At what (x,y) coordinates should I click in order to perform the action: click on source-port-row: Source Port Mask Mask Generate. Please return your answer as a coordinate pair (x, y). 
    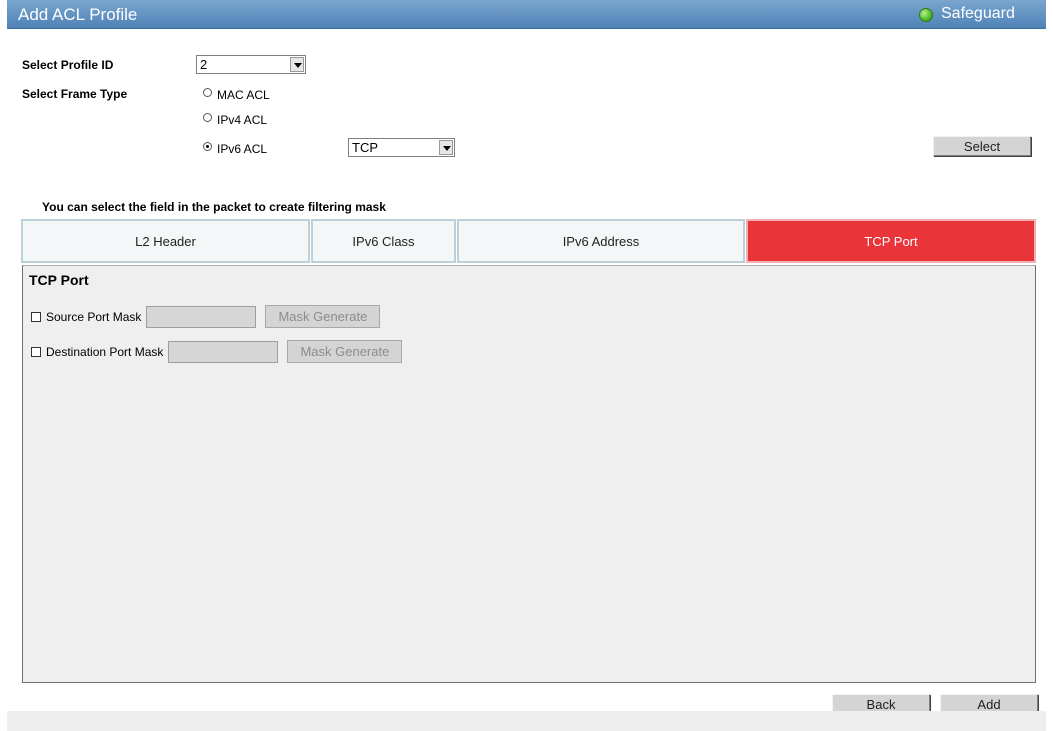
    Looking at the image, I should click on (206, 316).